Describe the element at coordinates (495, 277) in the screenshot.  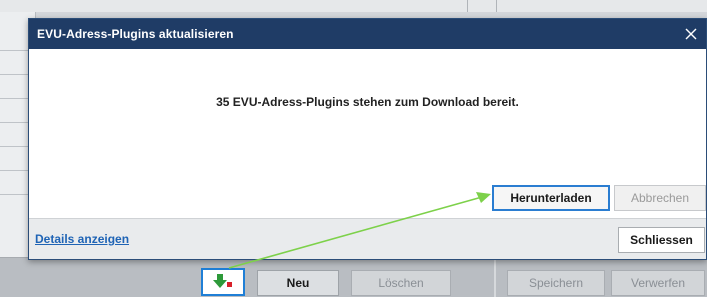
I see `toolbar-divider` at that location.